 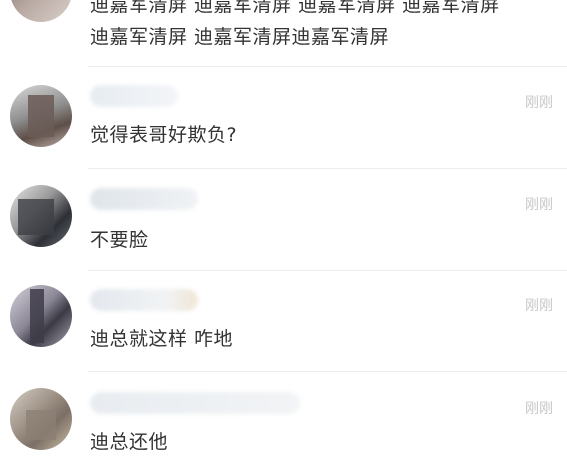 I want to click on comment-text: 觉得表哥好欺负?, so click(x=164, y=135).